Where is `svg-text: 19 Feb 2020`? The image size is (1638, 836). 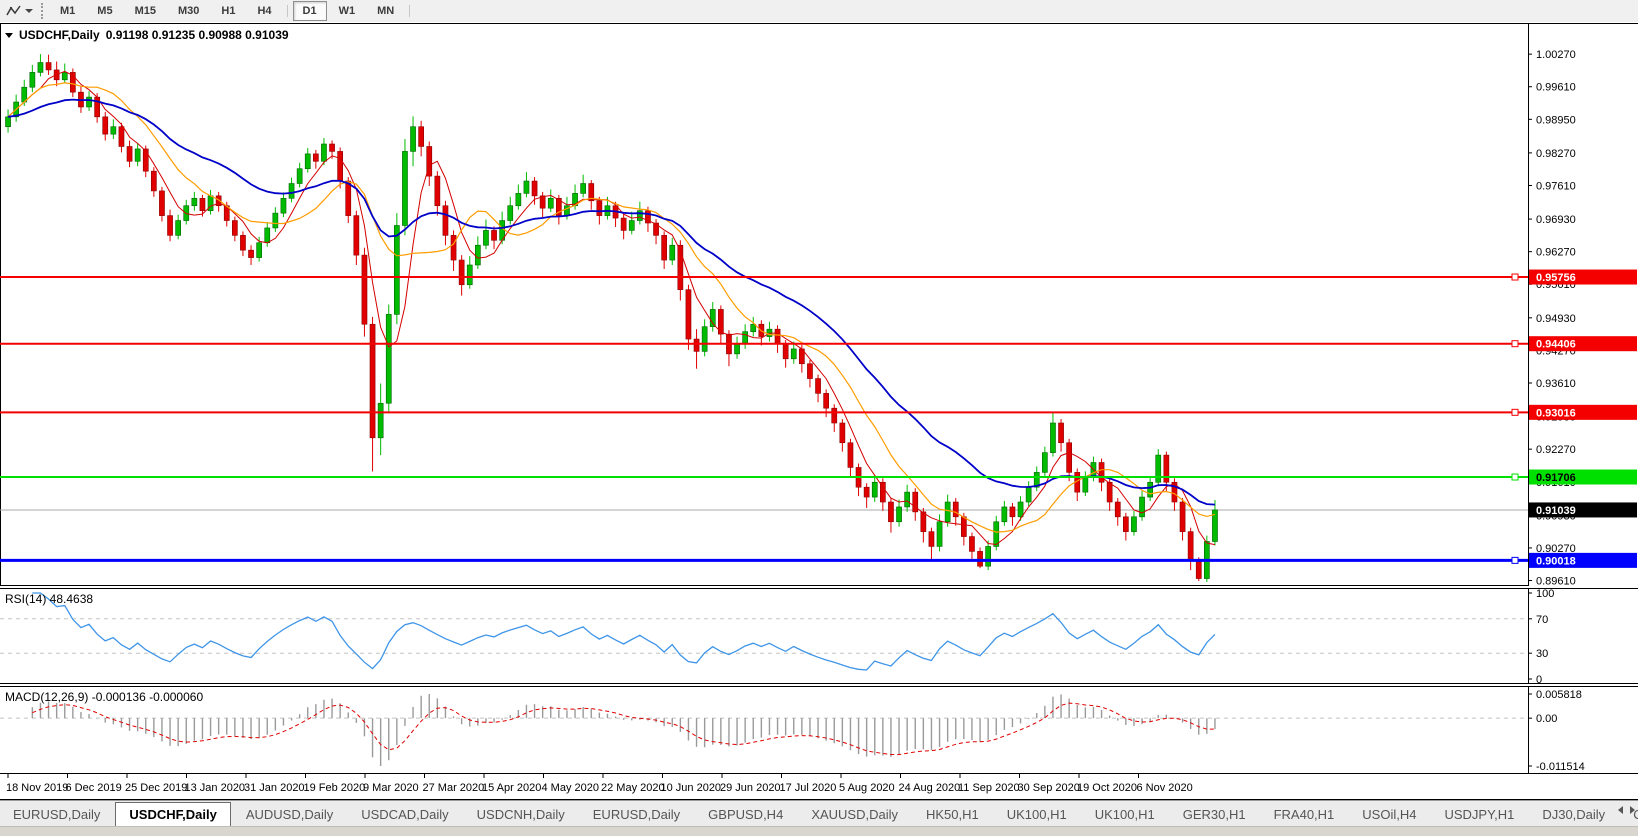 svg-text: 19 Feb 2020 is located at coordinates (335, 788).